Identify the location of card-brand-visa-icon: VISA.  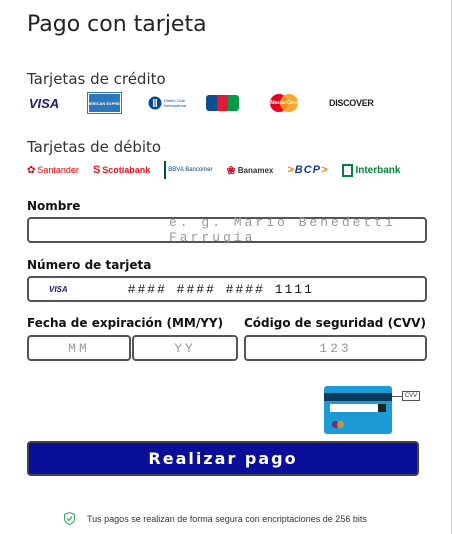
(58, 289).